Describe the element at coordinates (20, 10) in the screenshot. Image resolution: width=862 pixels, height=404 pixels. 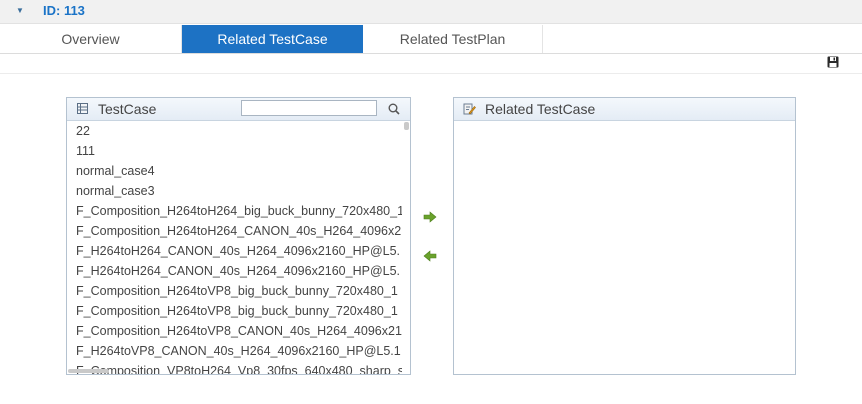
I see `triangle-down-icon: ▼` at that location.